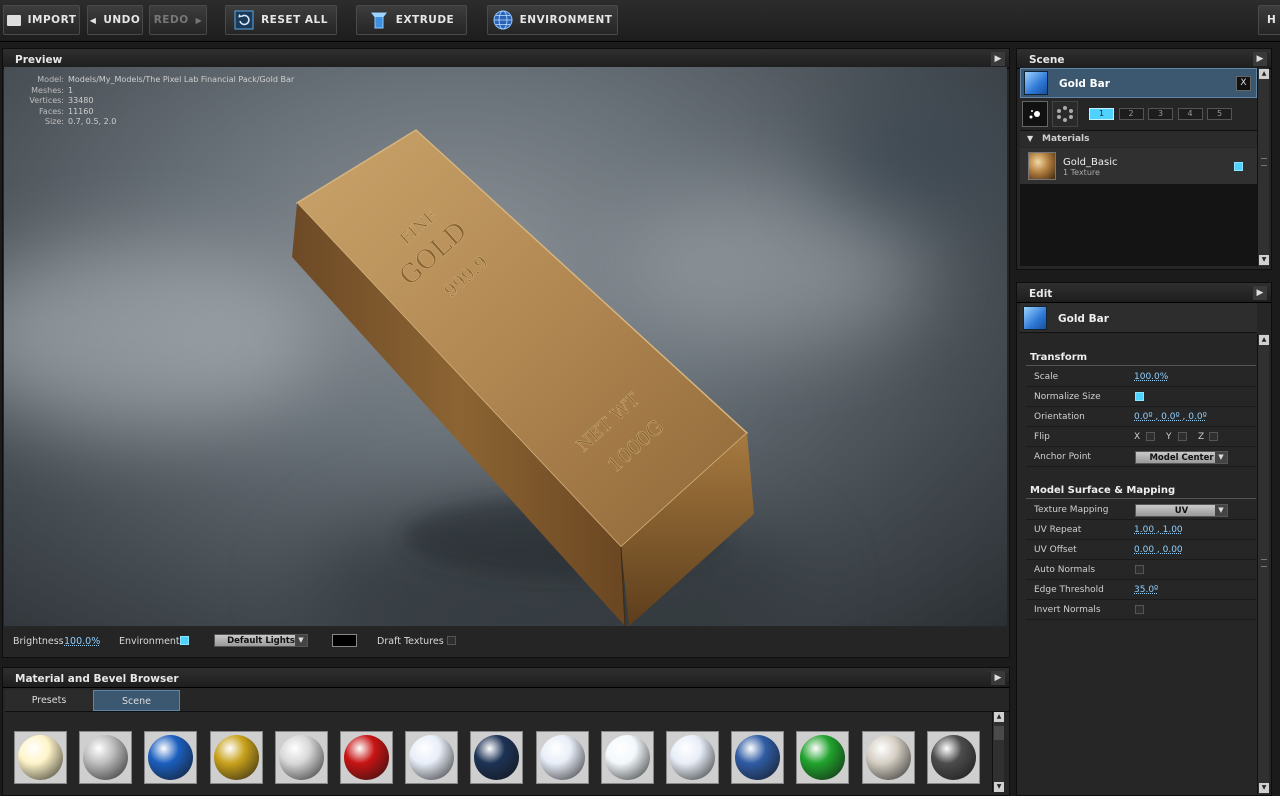 The height and width of the screenshot is (796, 1280). What do you see at coordinates (1219, 114) in the screenshot?
I see `group-button-5: 5` at bounding box center [1219, 114].